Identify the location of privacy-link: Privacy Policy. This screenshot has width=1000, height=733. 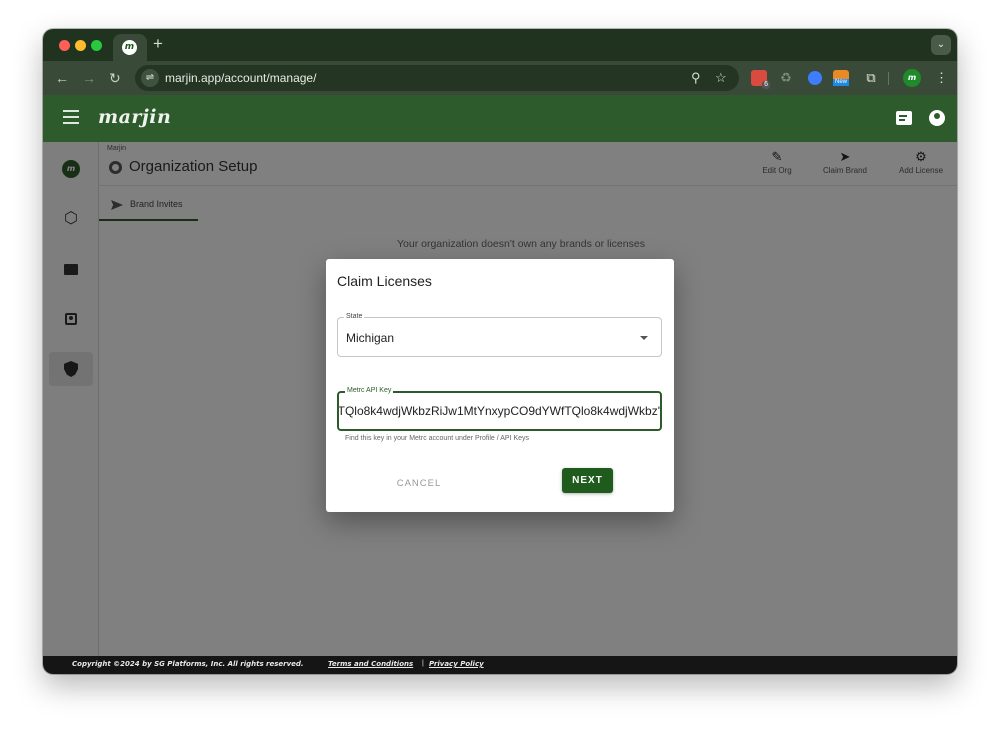
(456, 664).